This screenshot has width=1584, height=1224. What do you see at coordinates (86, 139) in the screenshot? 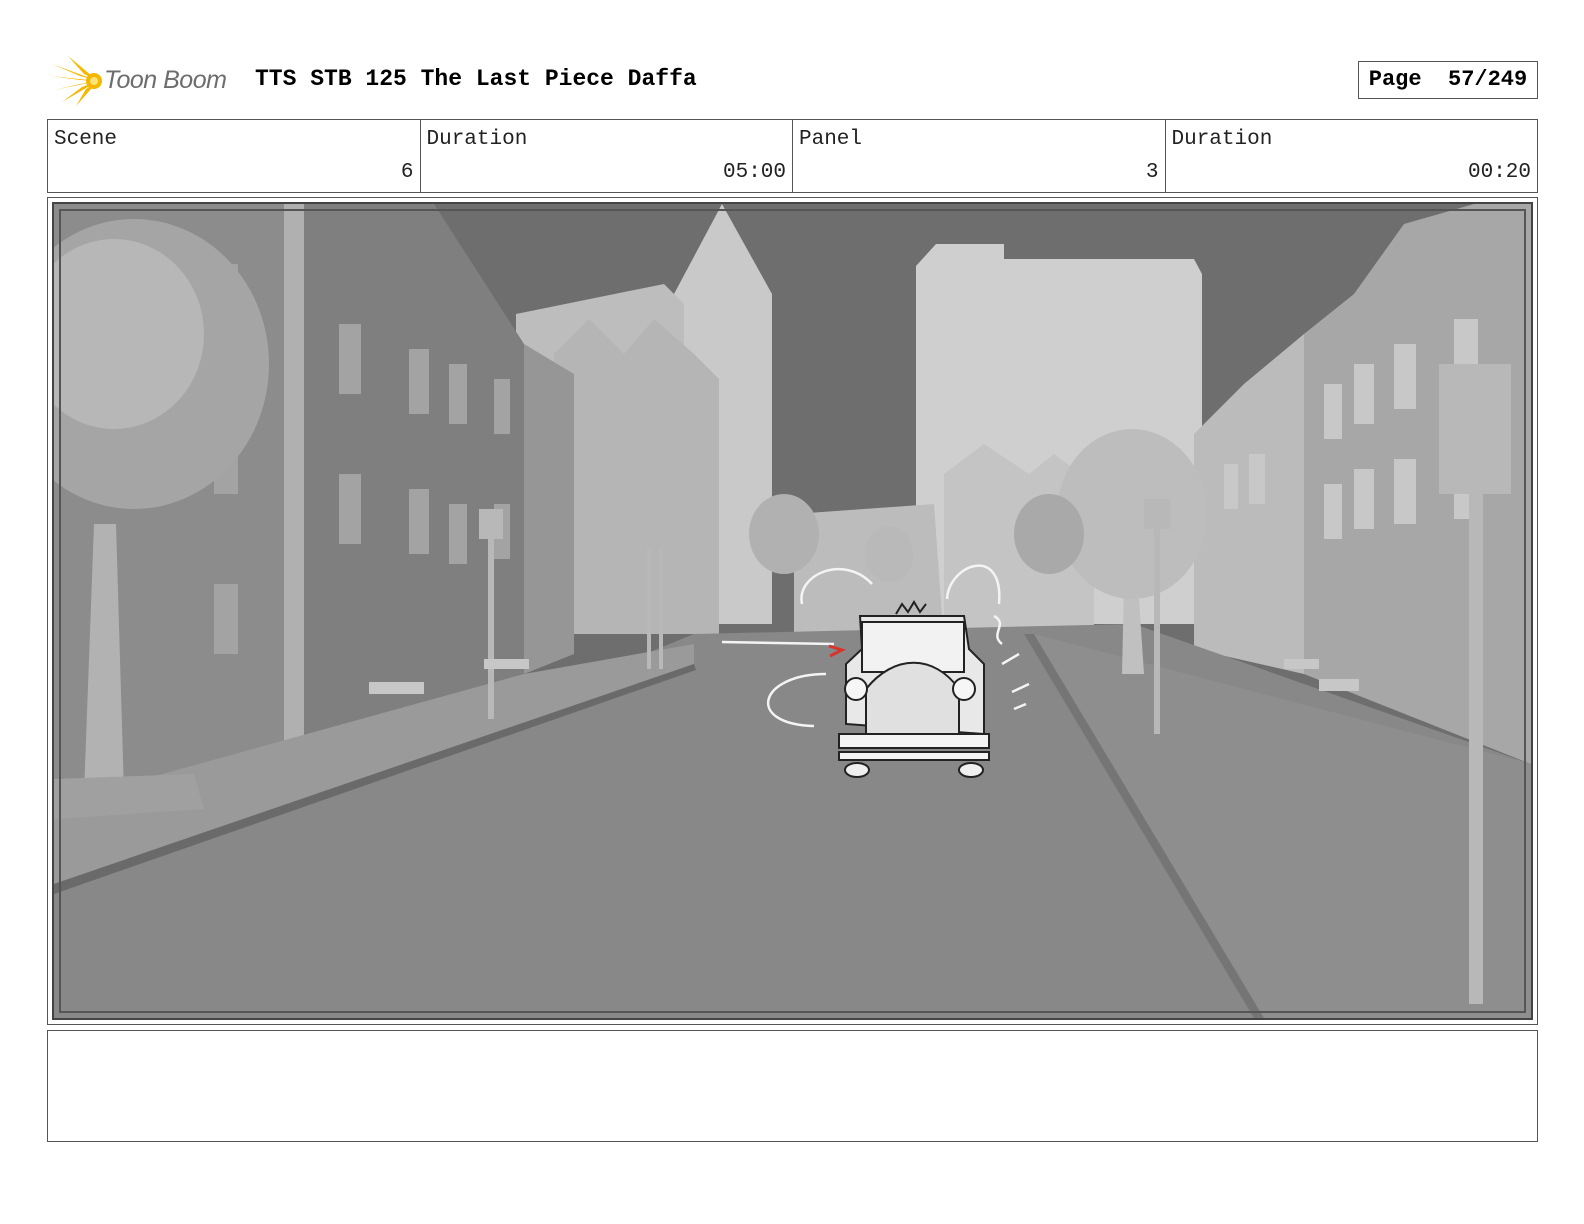
I see `scene-label: Scene` at bounding box center [86, 139].